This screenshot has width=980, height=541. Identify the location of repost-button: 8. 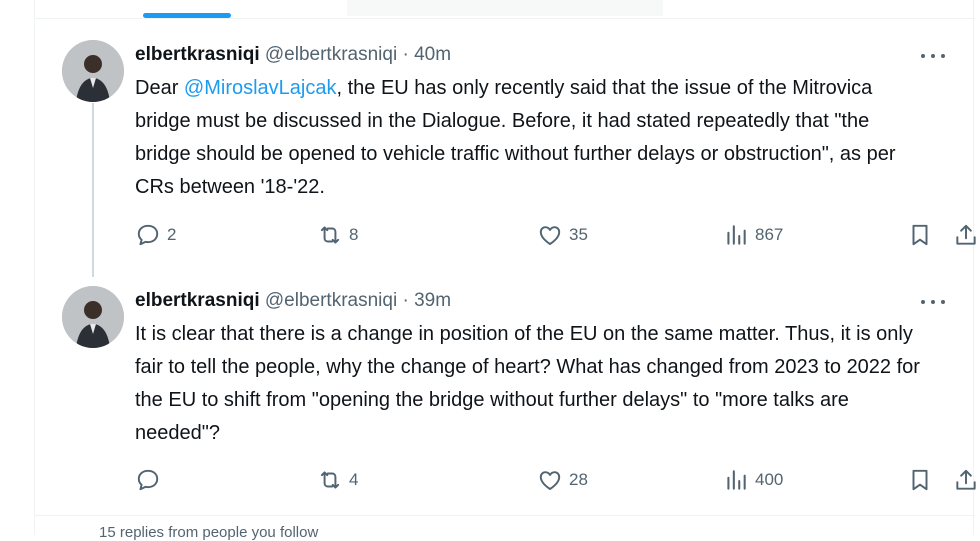
(337, 235).